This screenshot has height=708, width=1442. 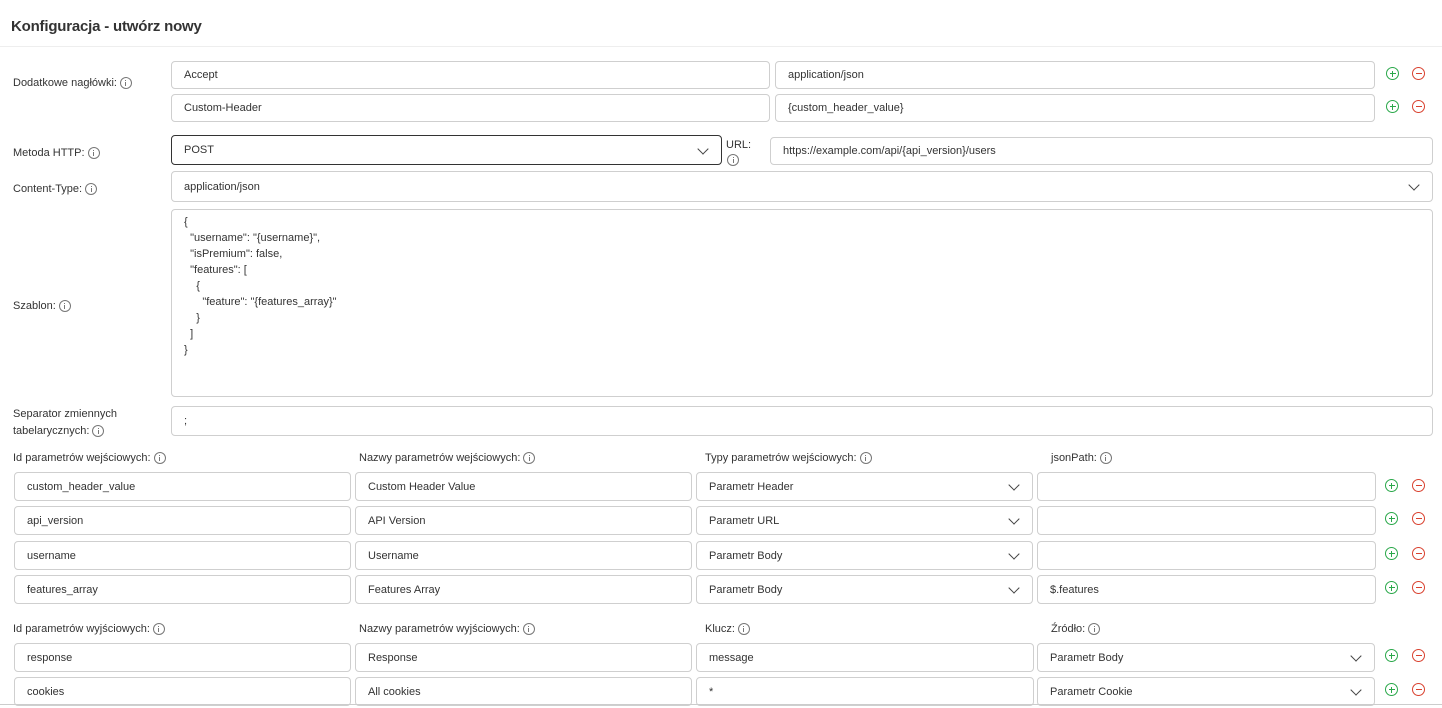 I want to click on input-id-field: api_version, so click(x=182, y=520).